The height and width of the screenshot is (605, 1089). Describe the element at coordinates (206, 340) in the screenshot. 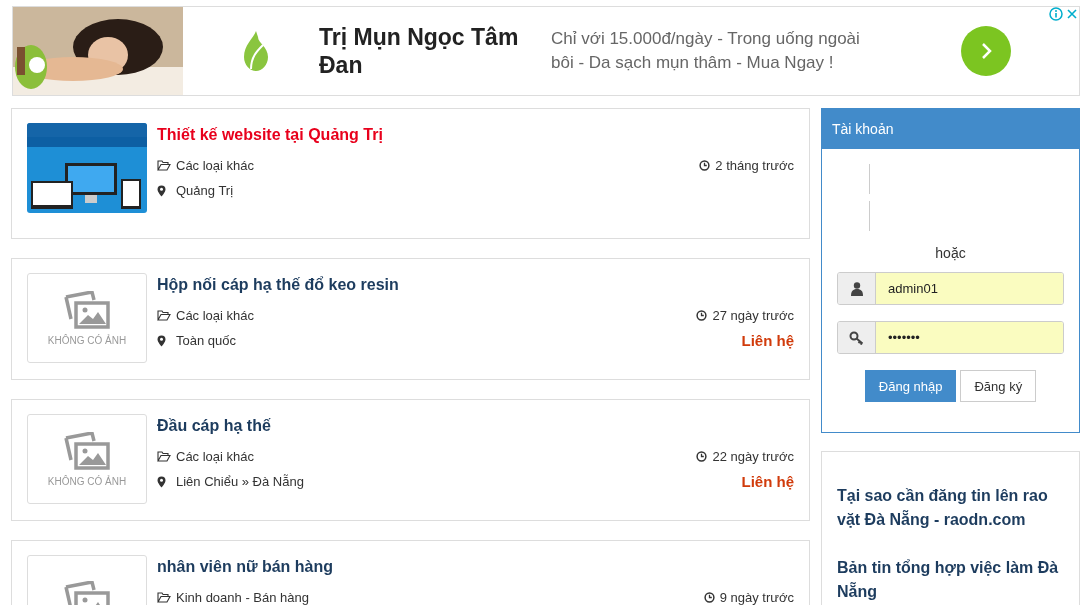

I see `location-label: Toàn quốc` at that location.